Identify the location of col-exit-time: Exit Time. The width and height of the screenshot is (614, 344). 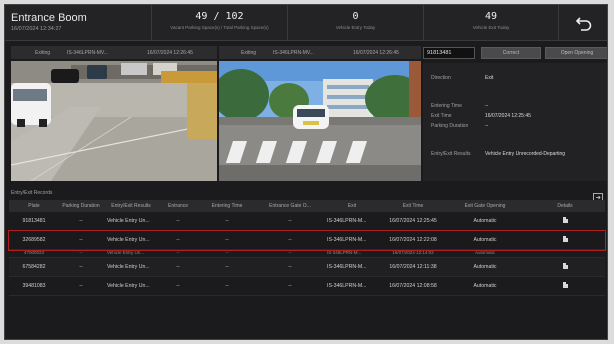
(413, 206).